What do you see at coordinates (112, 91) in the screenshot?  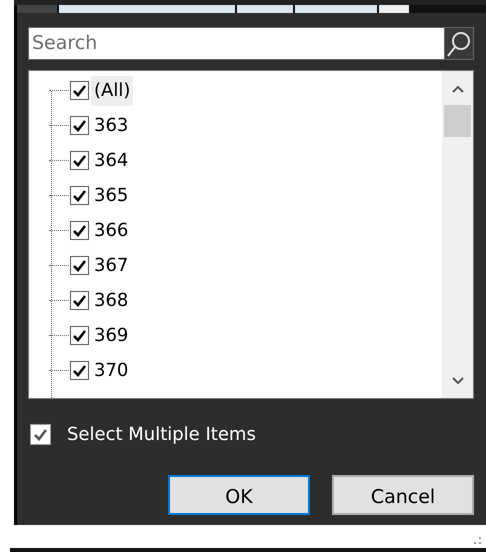 I see `list-item: (All)` at bounding box center [112, 91].